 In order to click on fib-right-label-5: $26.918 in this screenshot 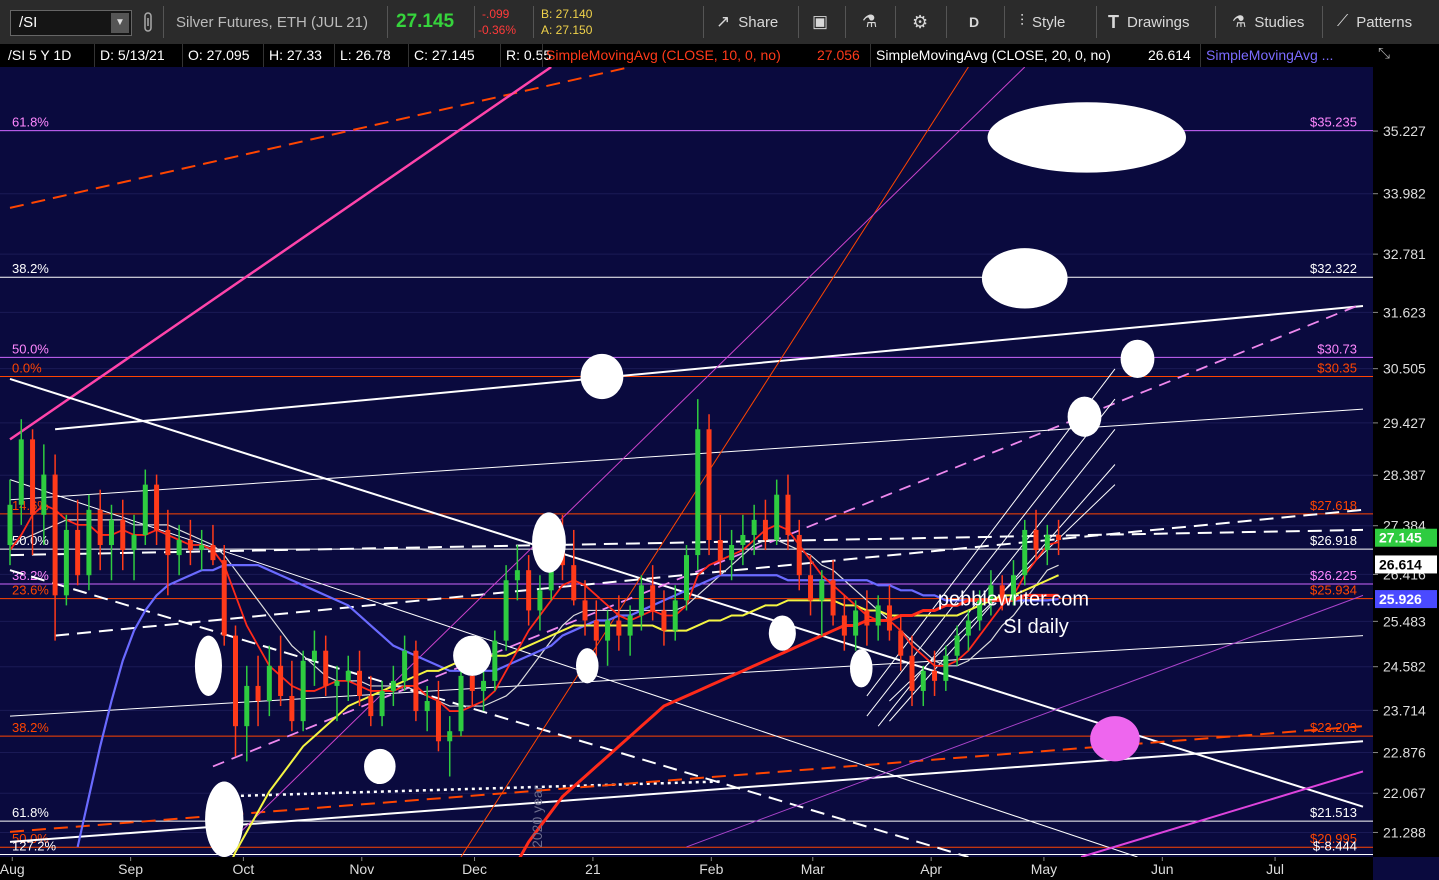, I will do `click(1333, 540)`.